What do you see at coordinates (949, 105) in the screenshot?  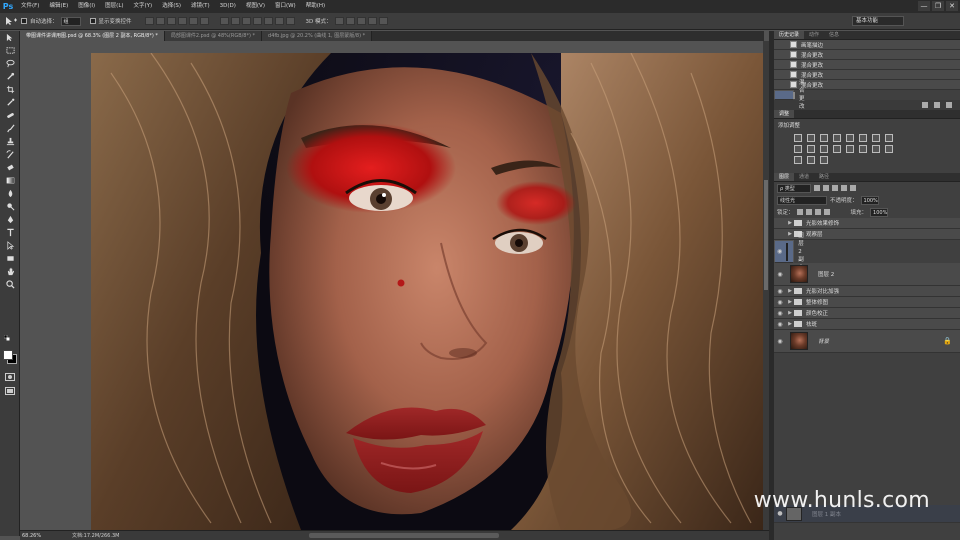 I see `trash-icon` at bounding box center [949, 105].